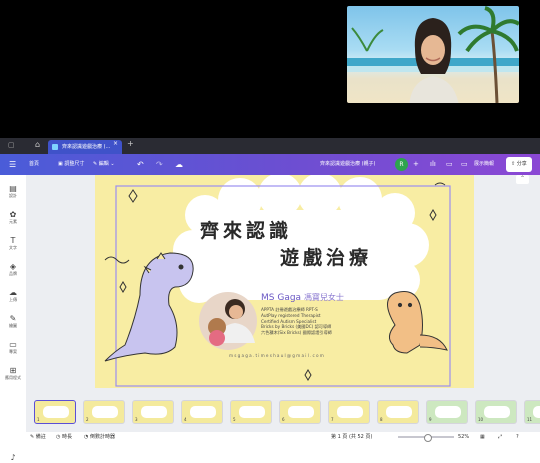 This screenshot has height=463, width=540. Describe the element at coordinates (13, 351) in the screenshot. I see `sidebar-item-label: 專案` at that location.